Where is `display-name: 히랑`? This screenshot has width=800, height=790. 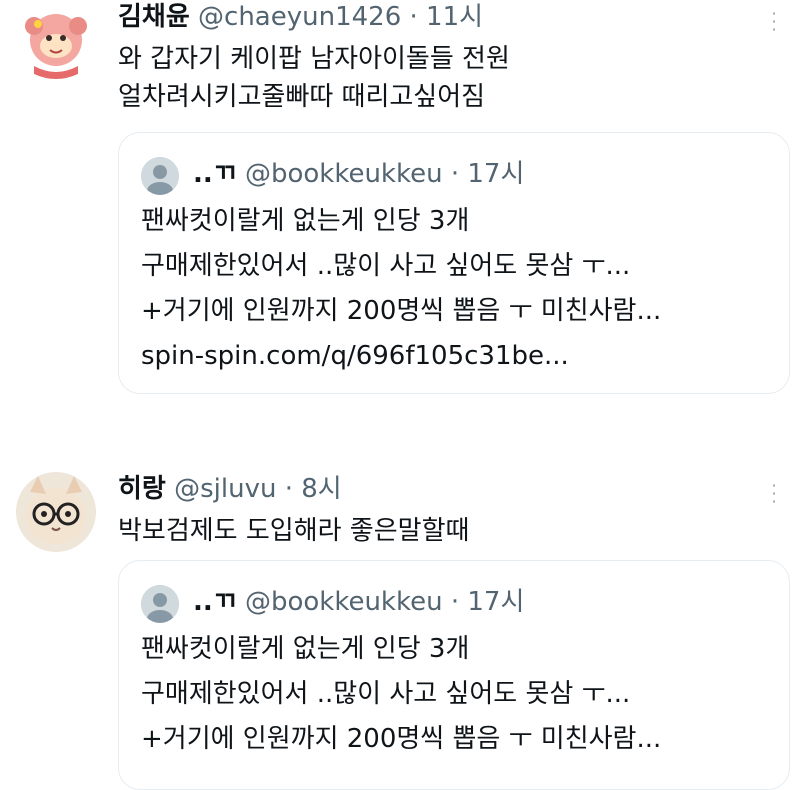 display-name: 히랑 is located at coordinates (142, 489).